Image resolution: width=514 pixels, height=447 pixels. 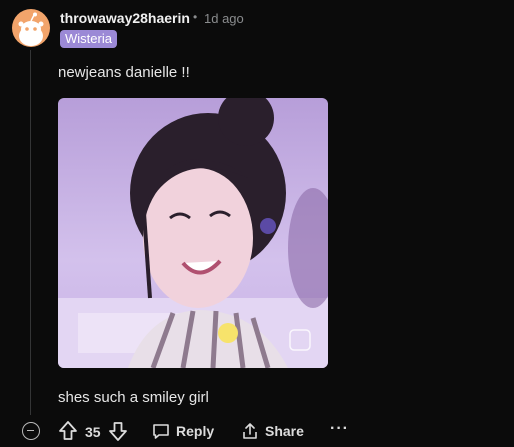 What do you see at coordinates (339, 429) in the screenshot?
I see `more-icon: ···` at bounding box center [339, 429].